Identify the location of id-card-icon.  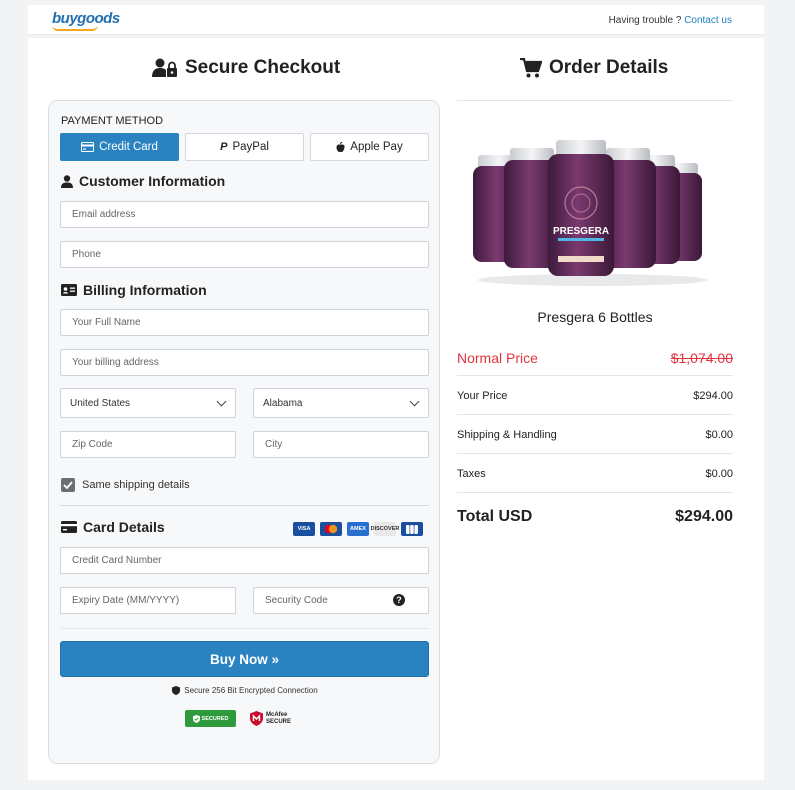
(69, 290).